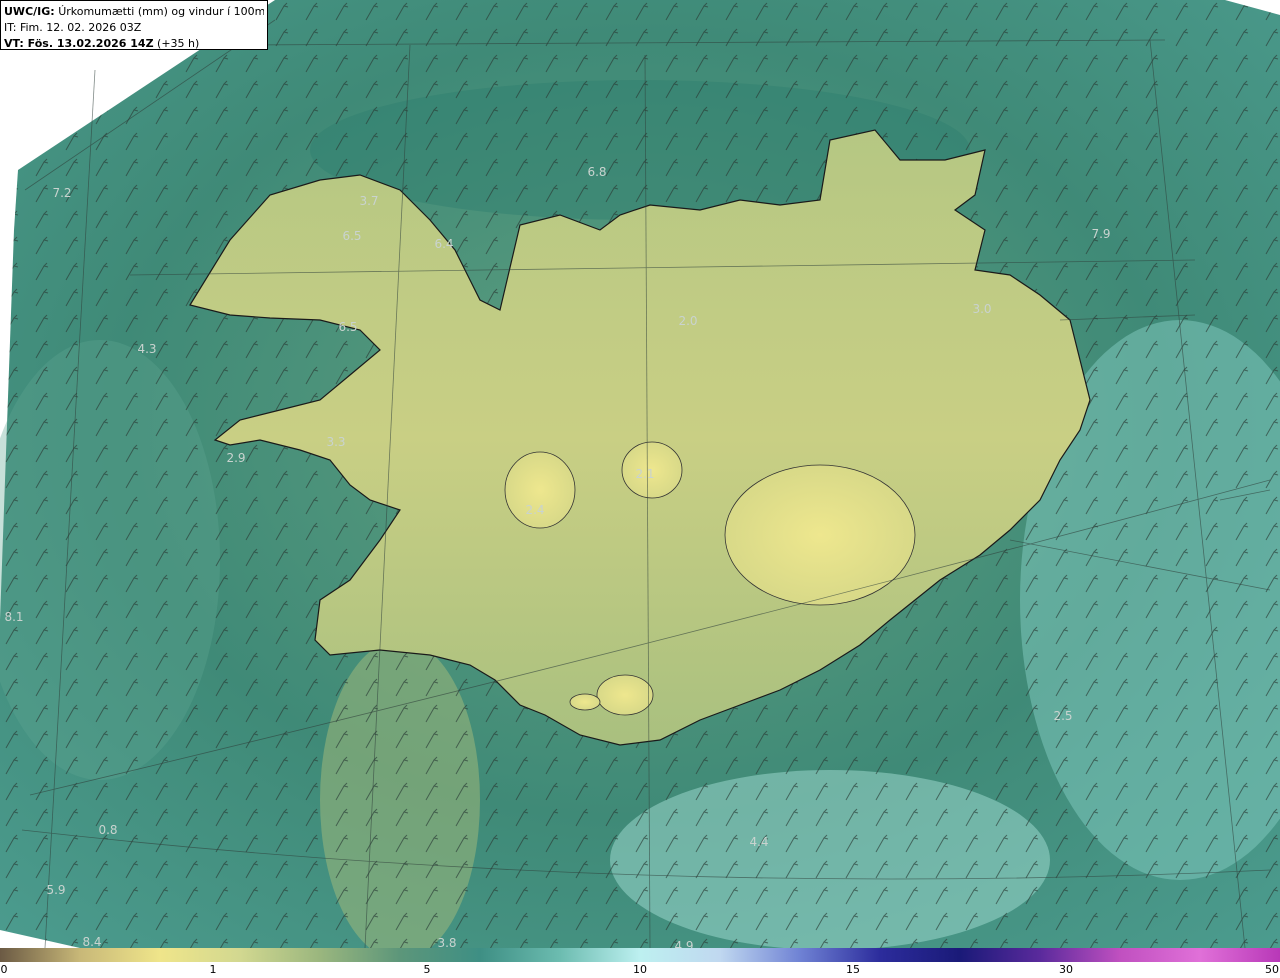 The image size is (1280, 978). What do you see at coordinates (235, 458) in the screenshot?
I see `value-label: 2.9` at bounding box center [235, 458].